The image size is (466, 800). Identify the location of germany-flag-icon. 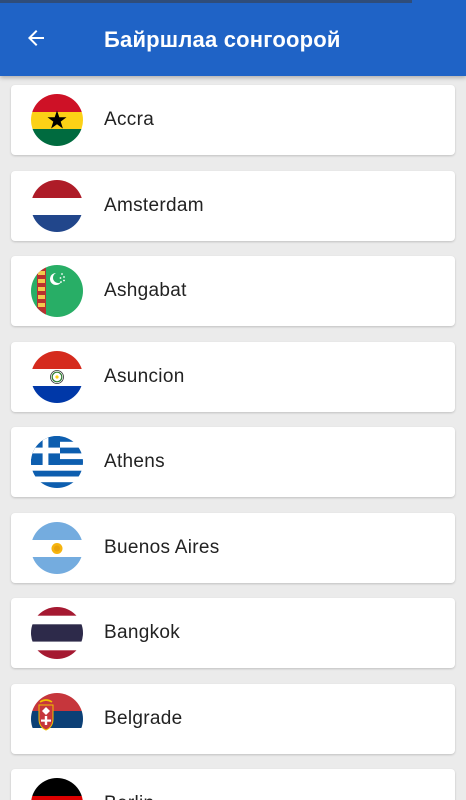
(57, 789).